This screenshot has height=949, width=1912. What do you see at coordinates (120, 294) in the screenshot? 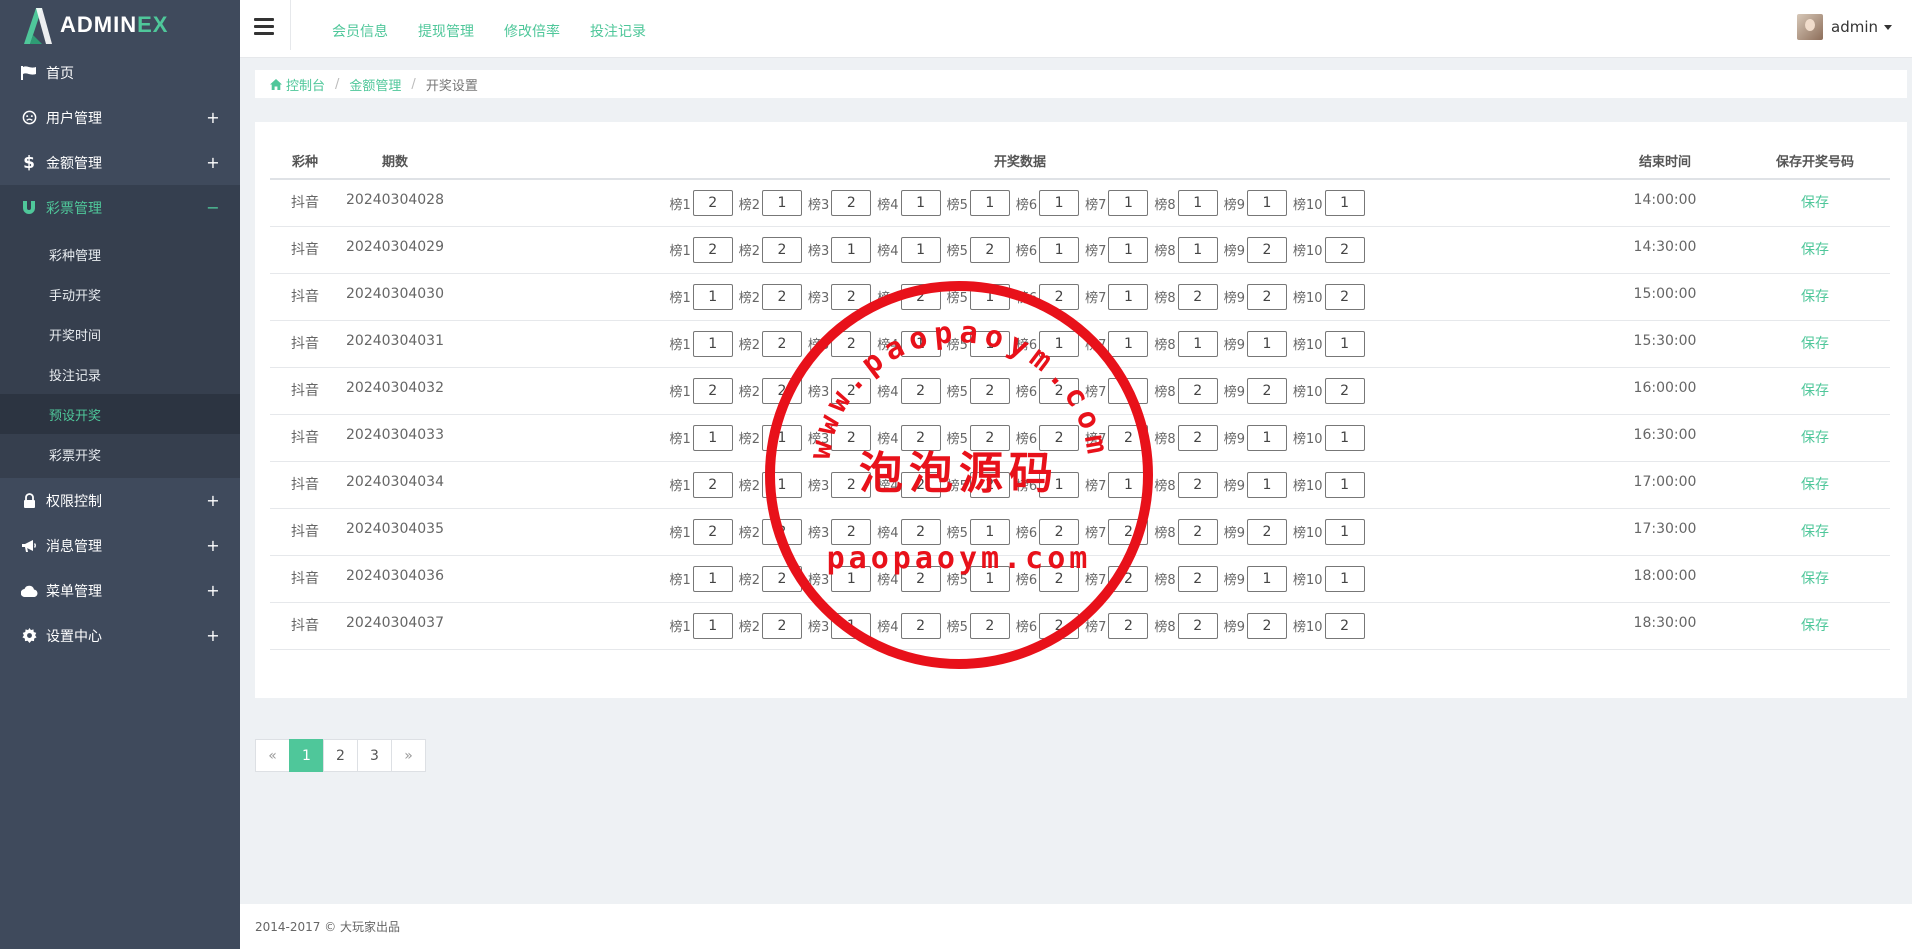
I see `submenu-manual-draw: 手动开奖` at bounding box center [120, 294].